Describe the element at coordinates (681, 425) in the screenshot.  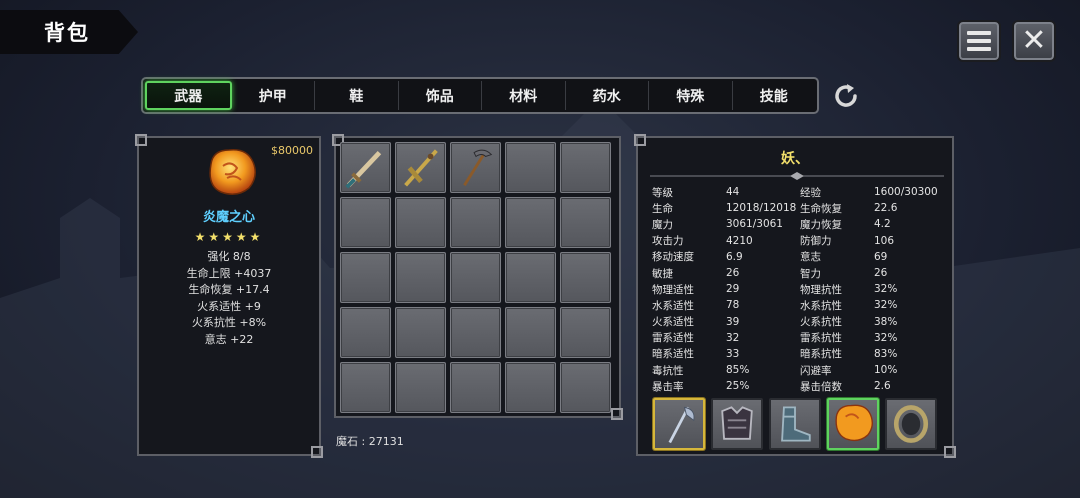
I see `axe-icon` at that location.